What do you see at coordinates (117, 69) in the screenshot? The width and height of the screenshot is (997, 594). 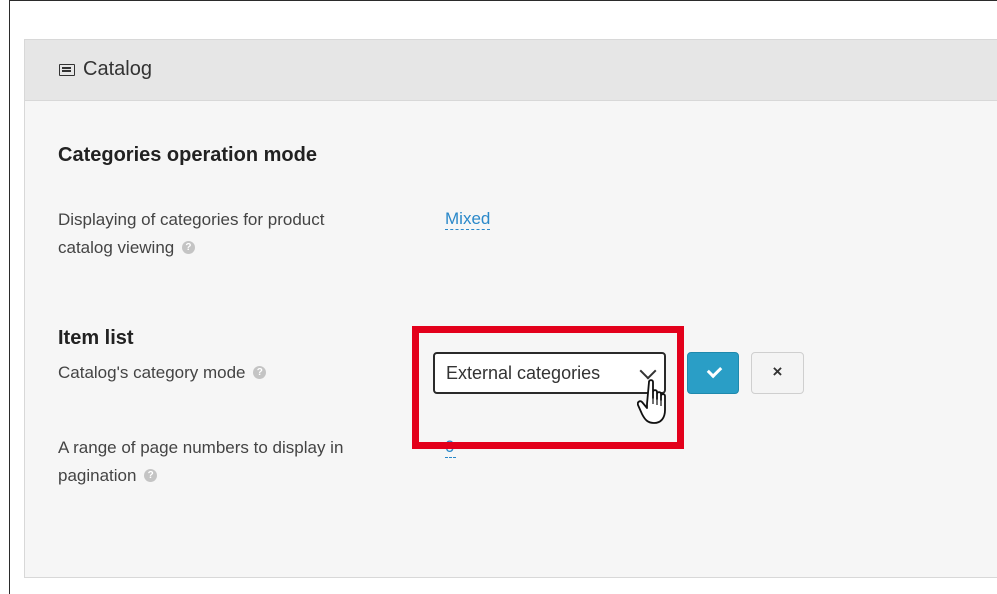 I see `panel-title: Catalog` at bounding box center [117, 69].